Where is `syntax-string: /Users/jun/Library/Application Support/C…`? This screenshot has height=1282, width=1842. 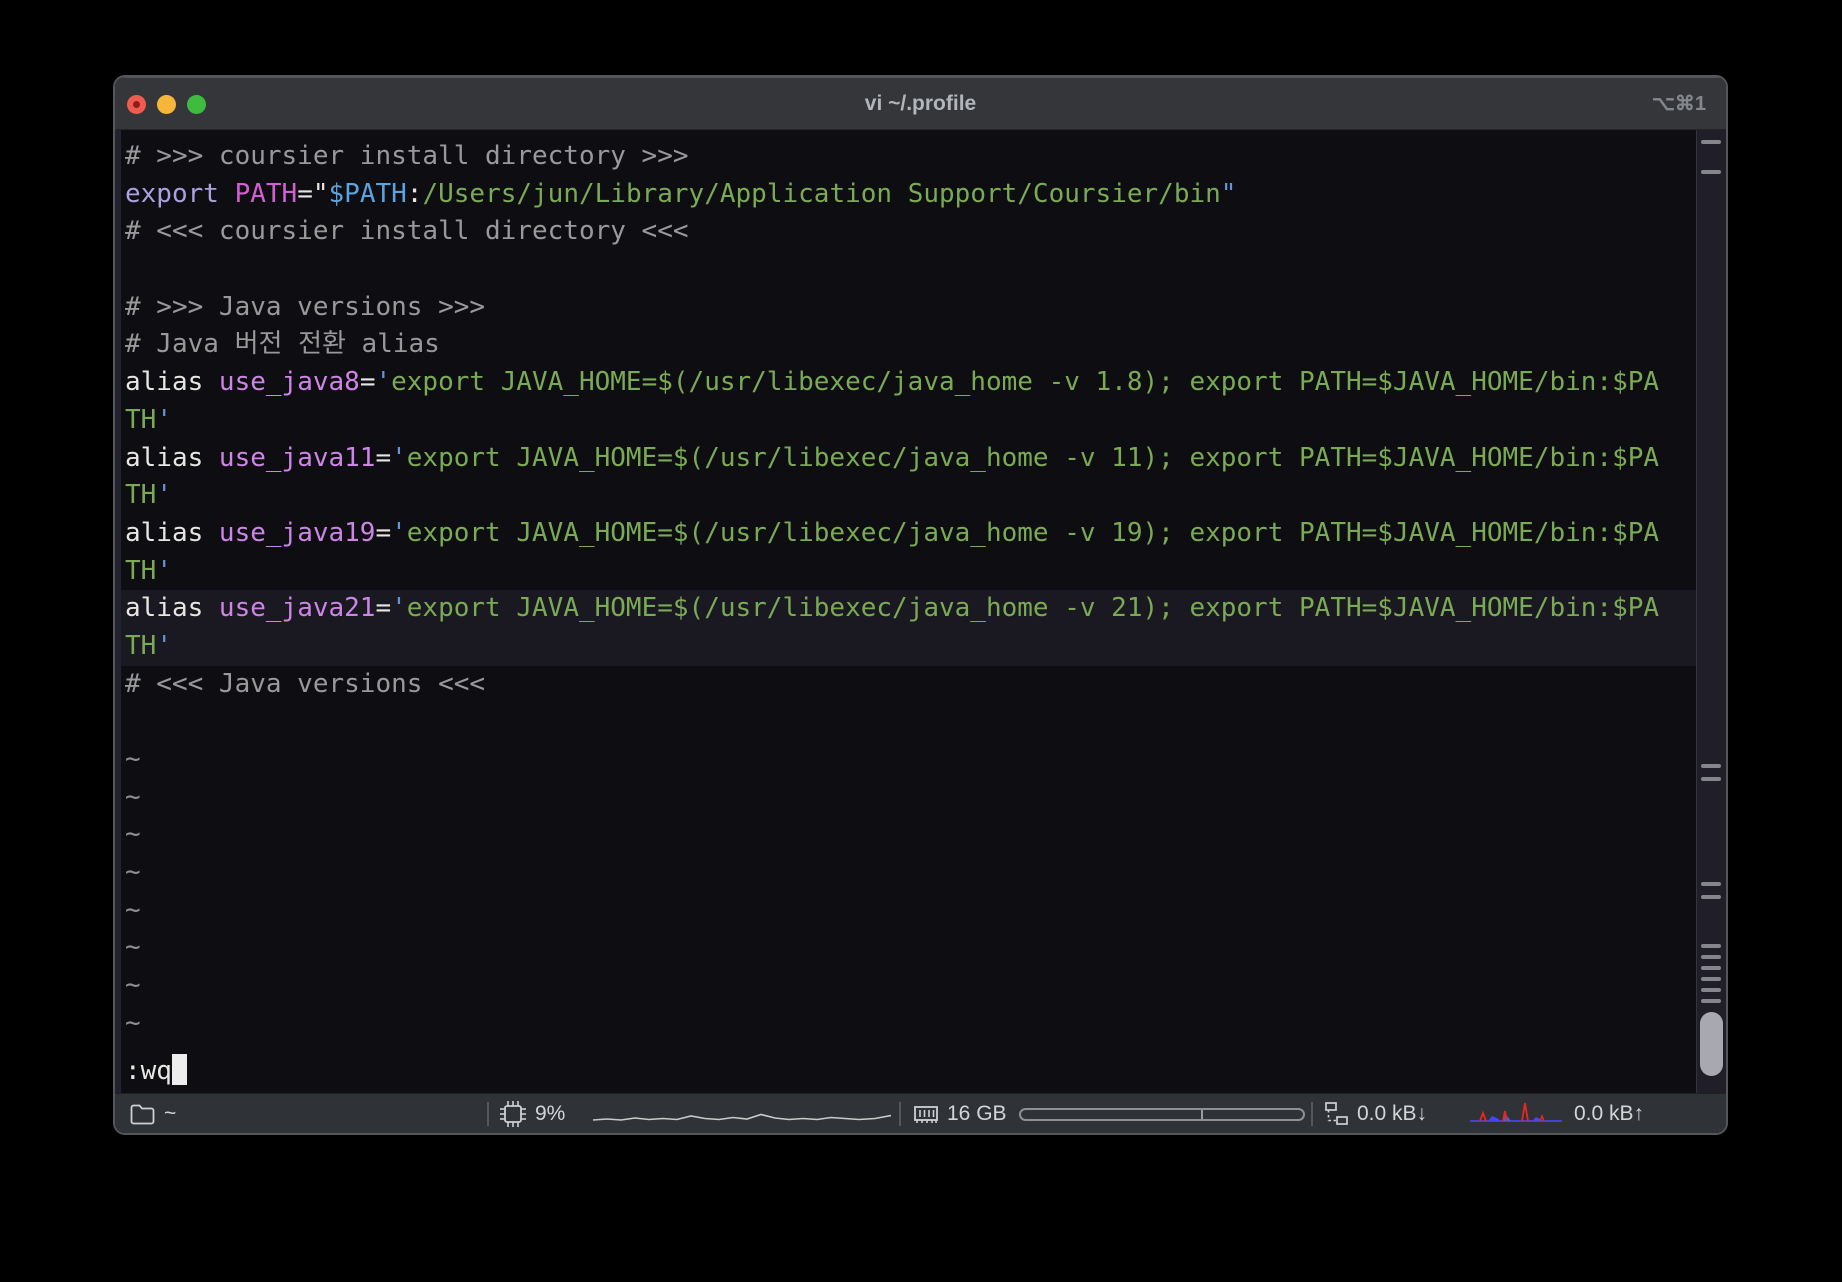
syntax-string: /Users/jun/Library/Application Support/C… is located at coordinates (821, 193).